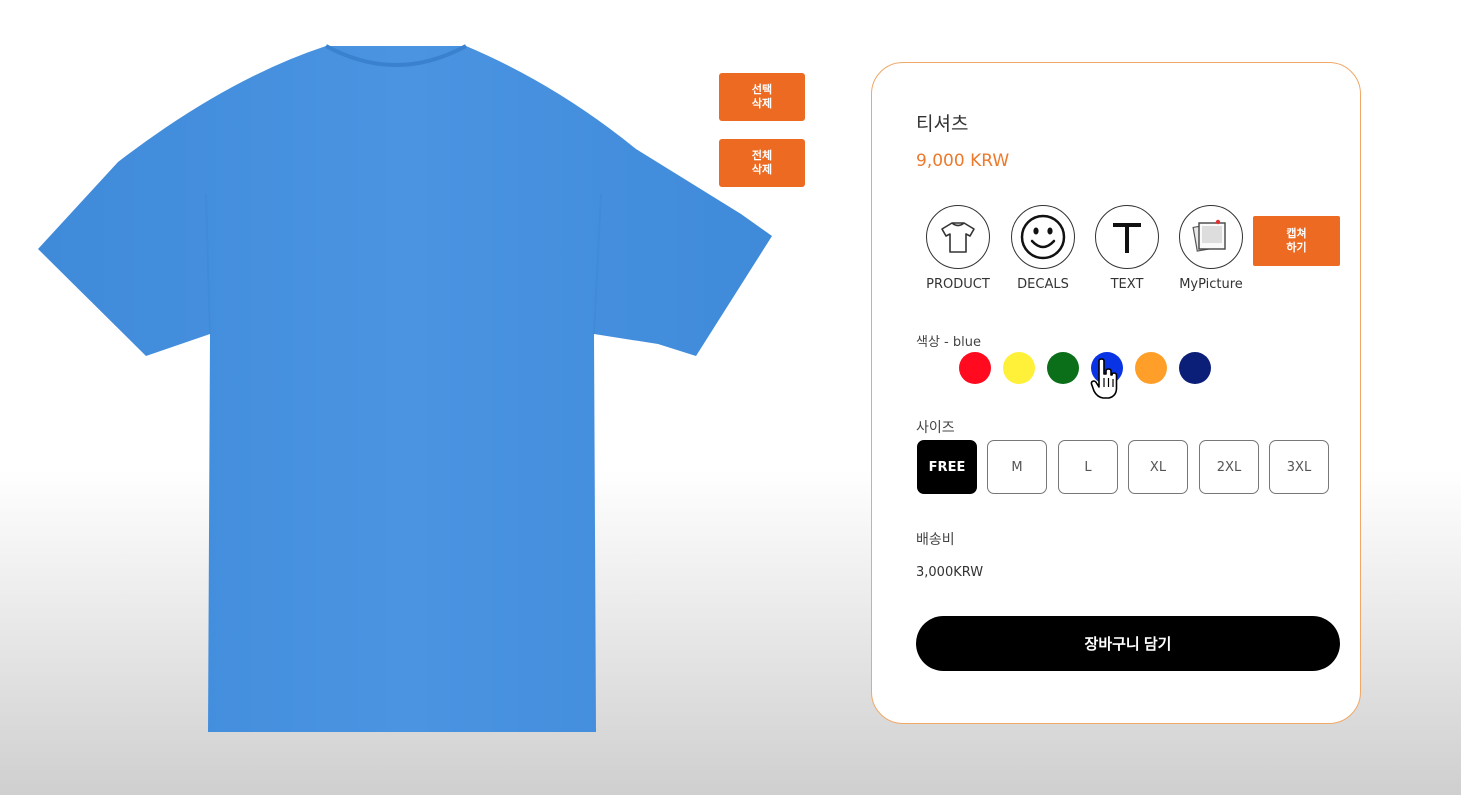  Describe the element at coordinates (1019, 368) in the screenshot. I see `color-swatch-yellow` at that location.